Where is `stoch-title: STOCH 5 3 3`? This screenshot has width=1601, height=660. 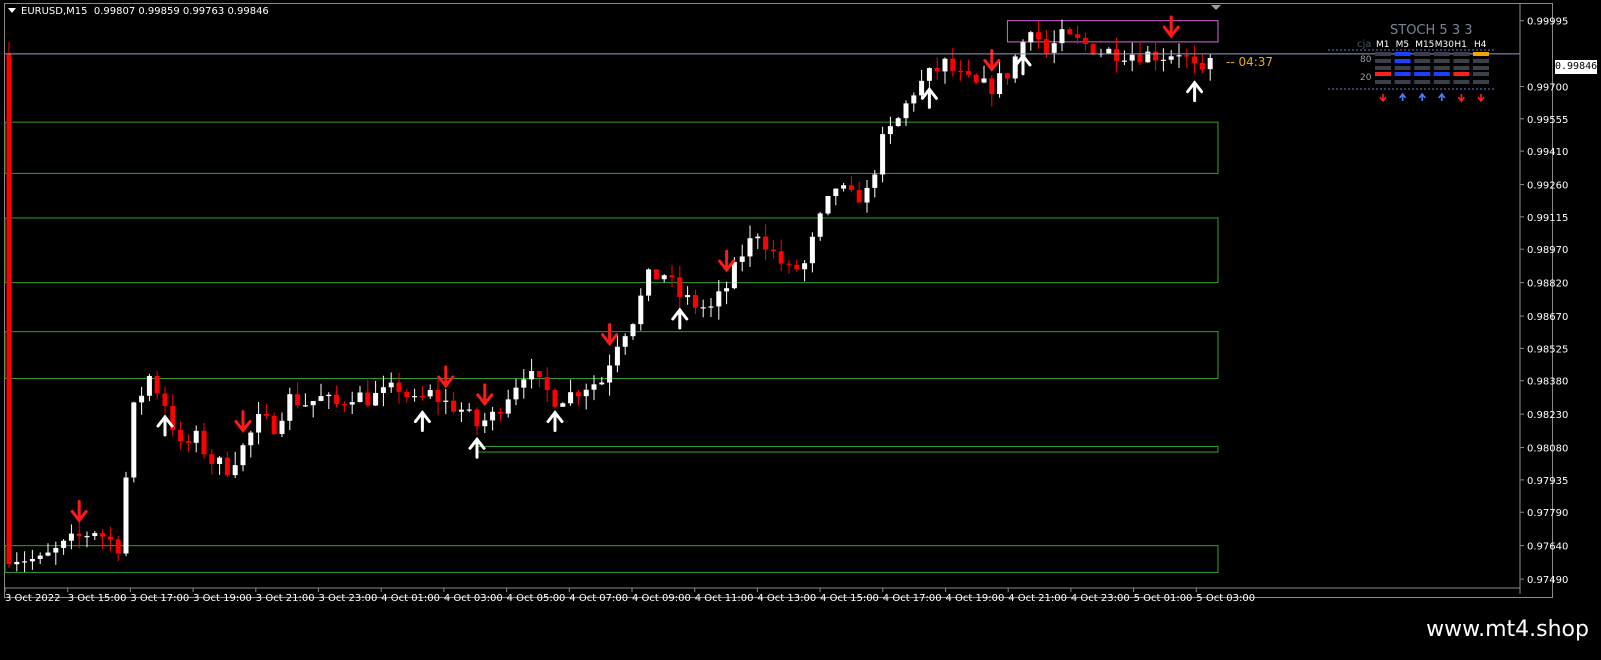 stoch-title: STOCH 5 3 3 is located at coordinates (1431, 30).